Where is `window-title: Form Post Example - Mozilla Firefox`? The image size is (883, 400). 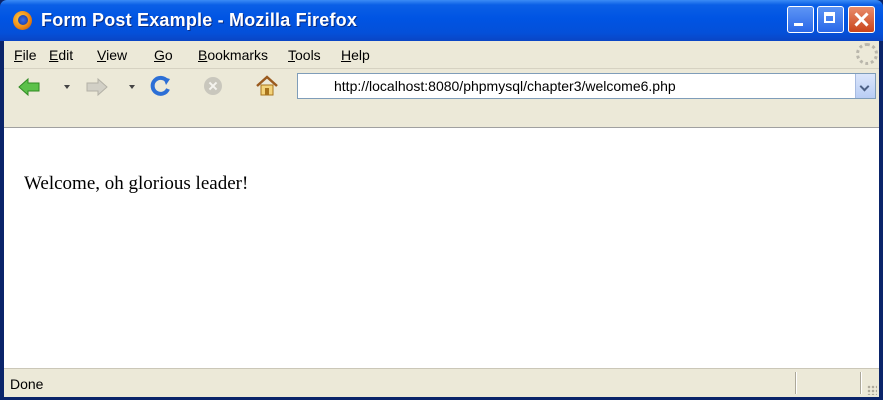 window-title: Form Post Example - Mozilla Firefox is located at coordinates (199, 20).